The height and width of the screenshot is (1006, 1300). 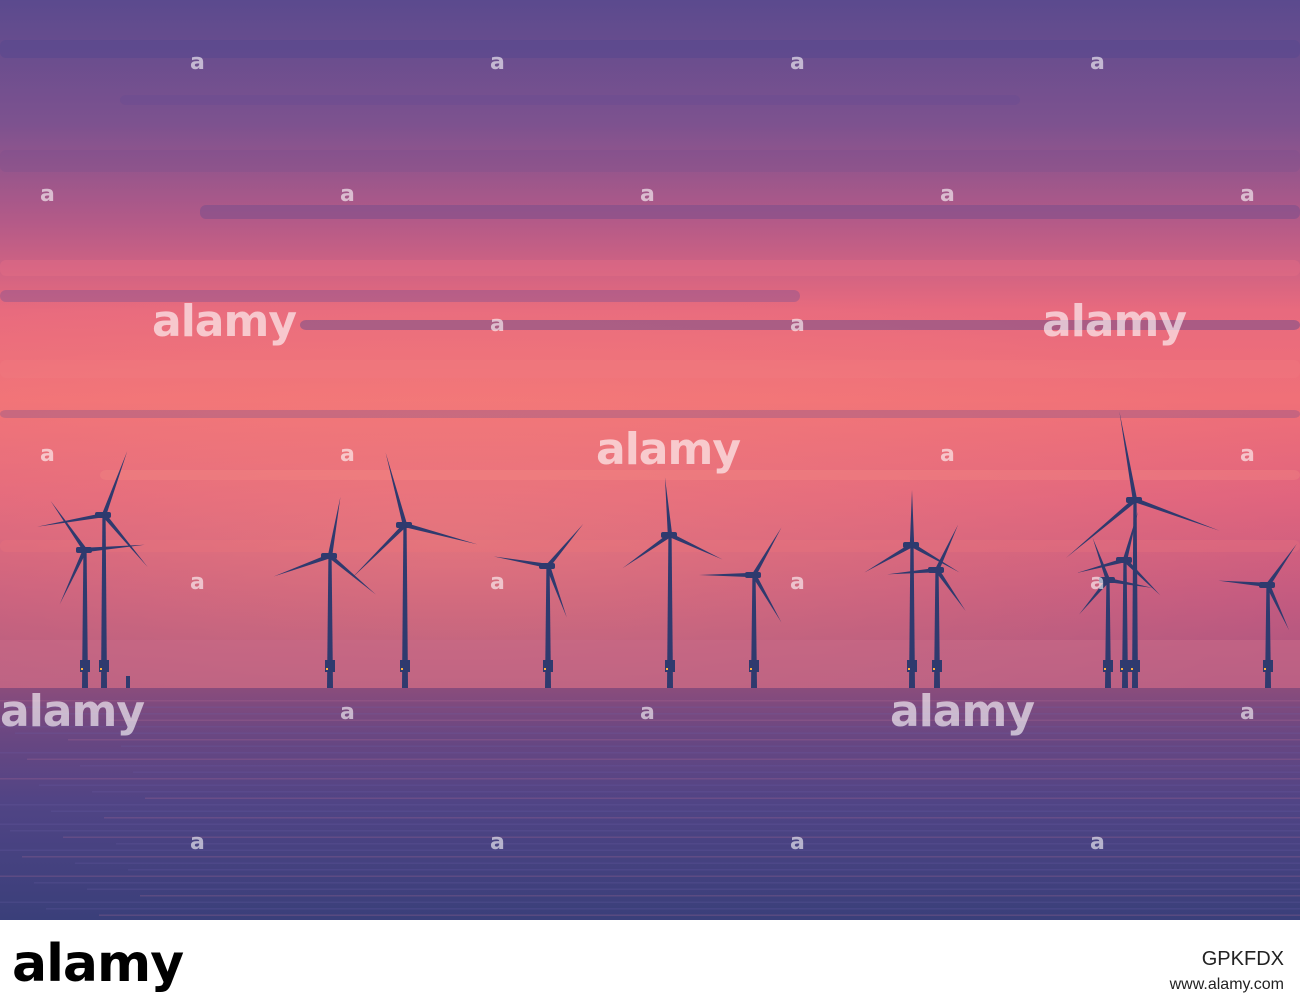 I want to click on footer-bar: alamy GPKFDX www.alamy.com, so click(x=650, y=963).